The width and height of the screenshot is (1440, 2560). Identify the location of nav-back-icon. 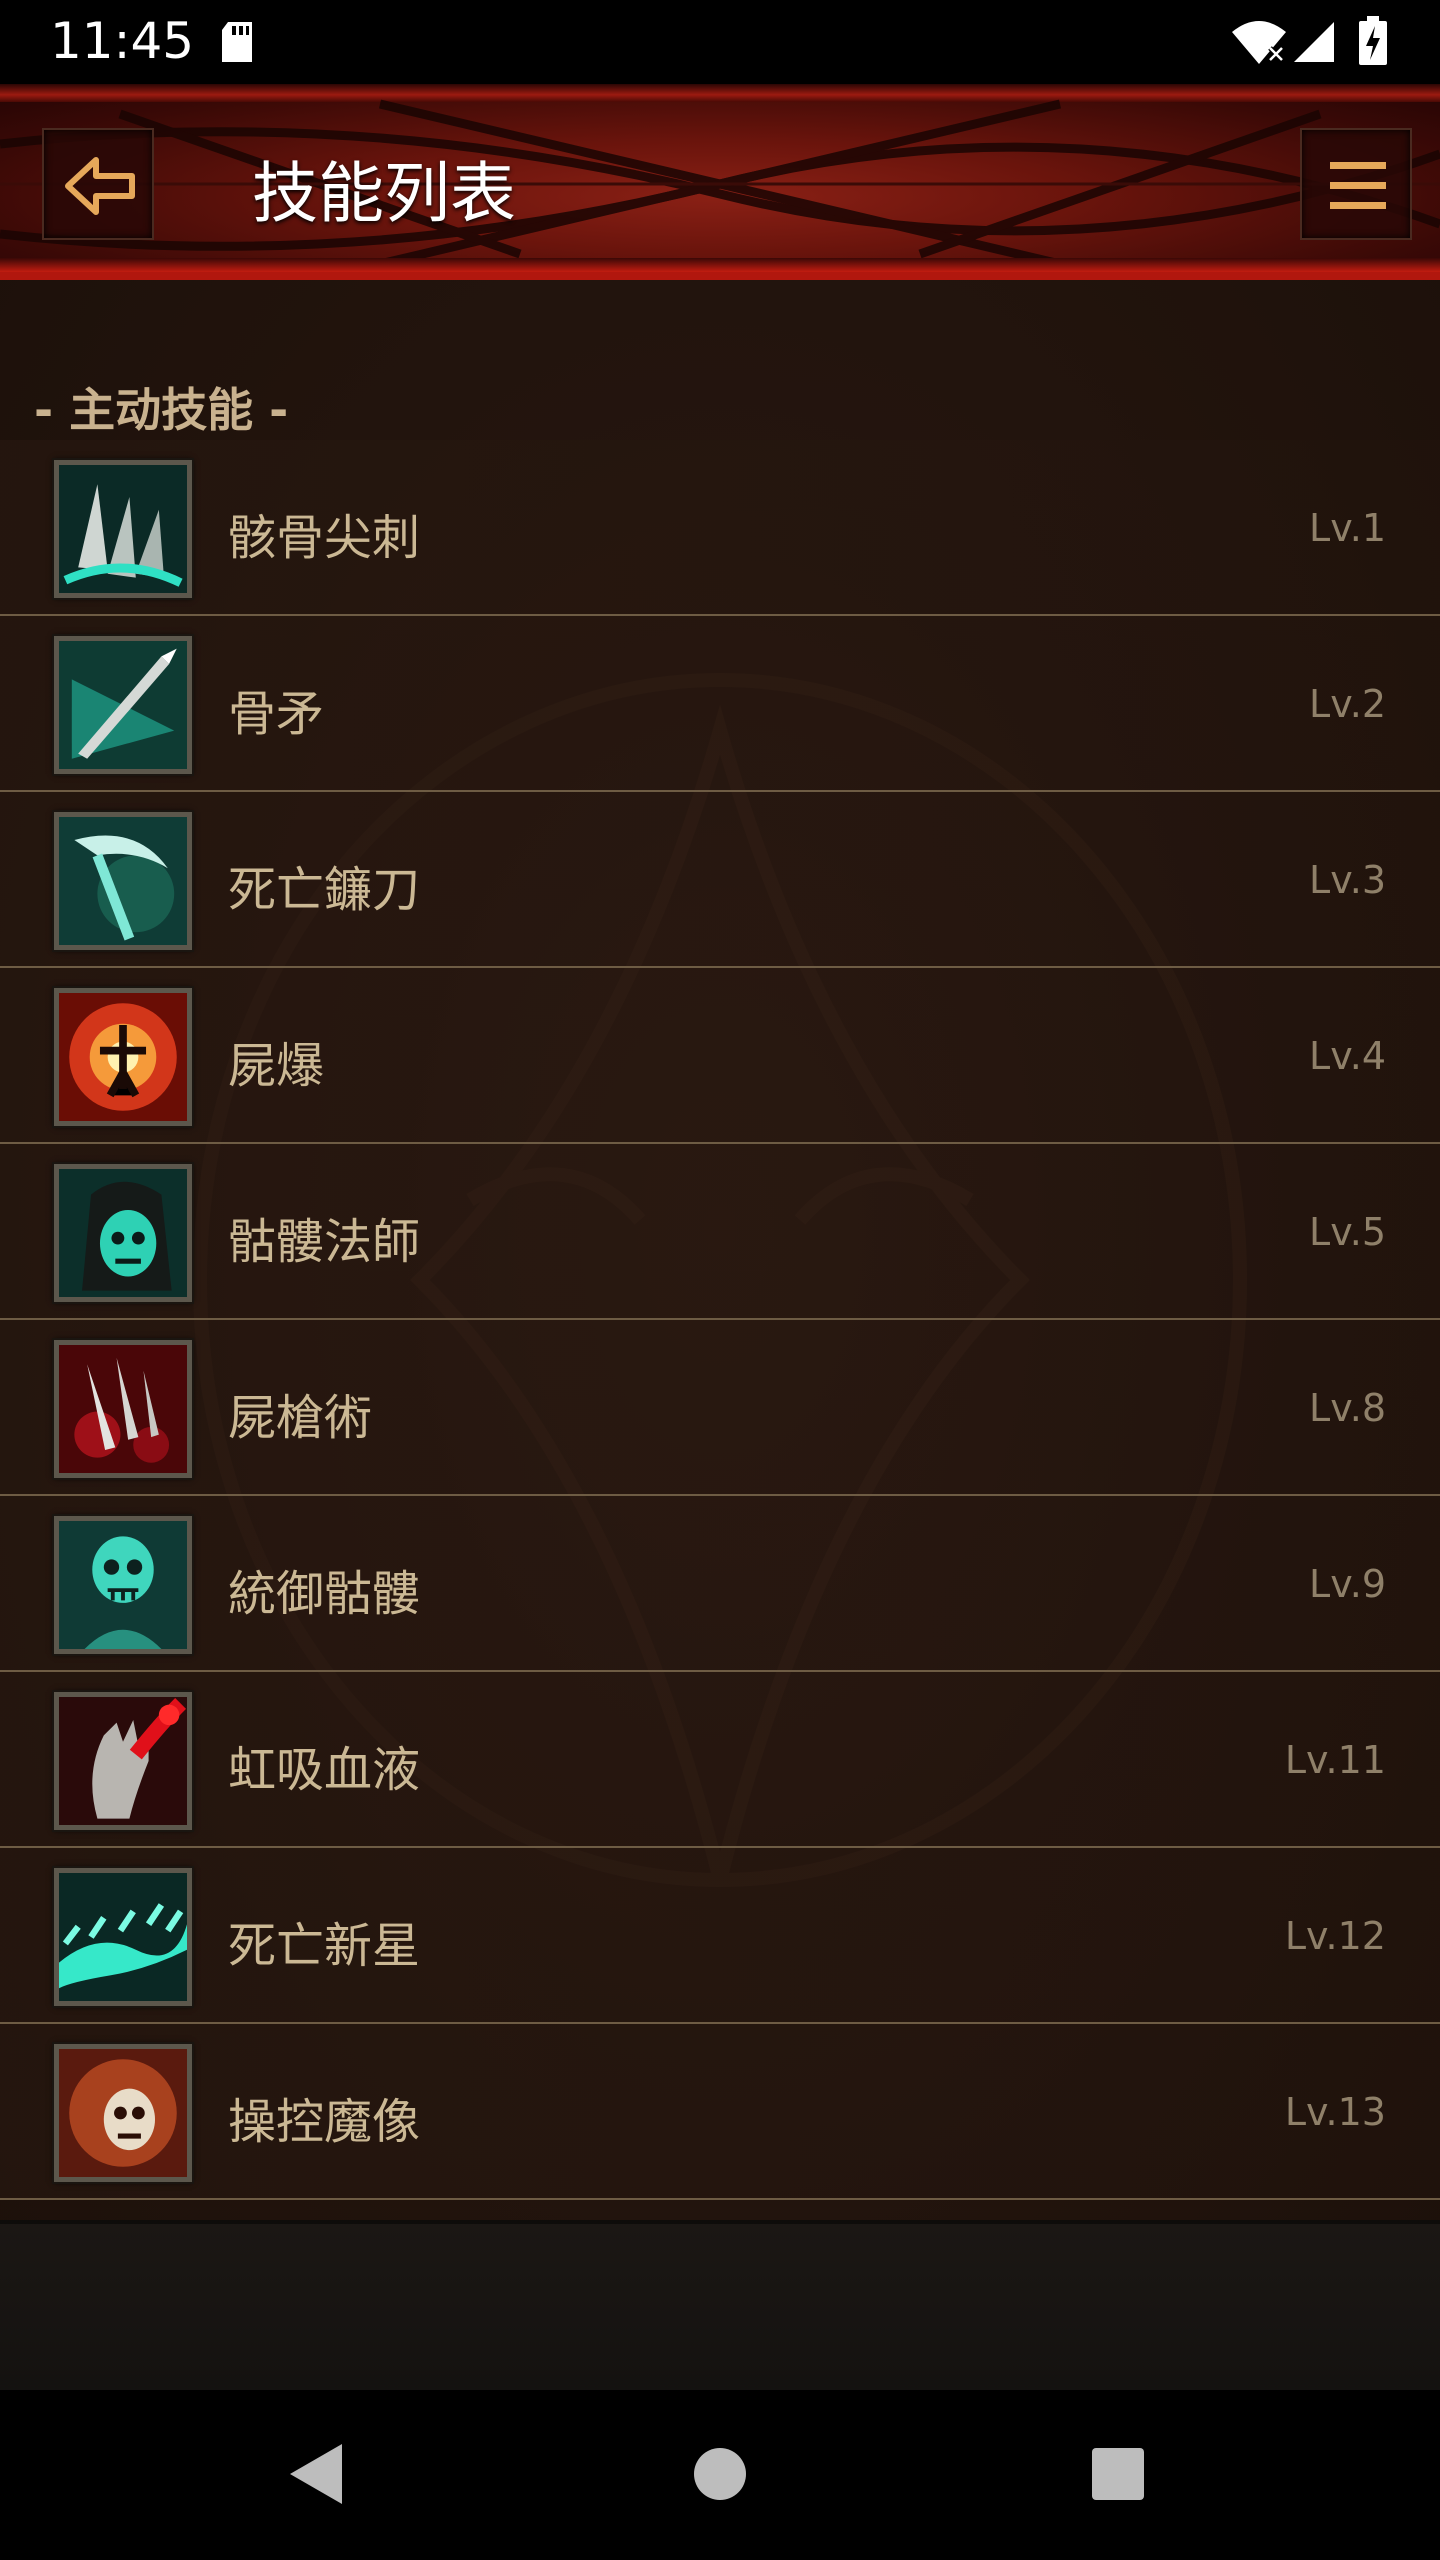
(316, 2474).